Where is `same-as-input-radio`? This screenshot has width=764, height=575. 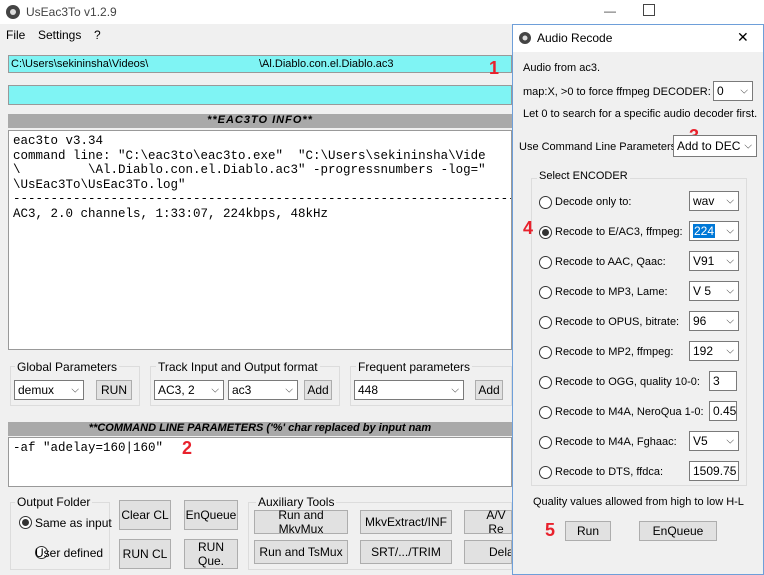
same-as-input-radio is located at coordinates (25, 522).